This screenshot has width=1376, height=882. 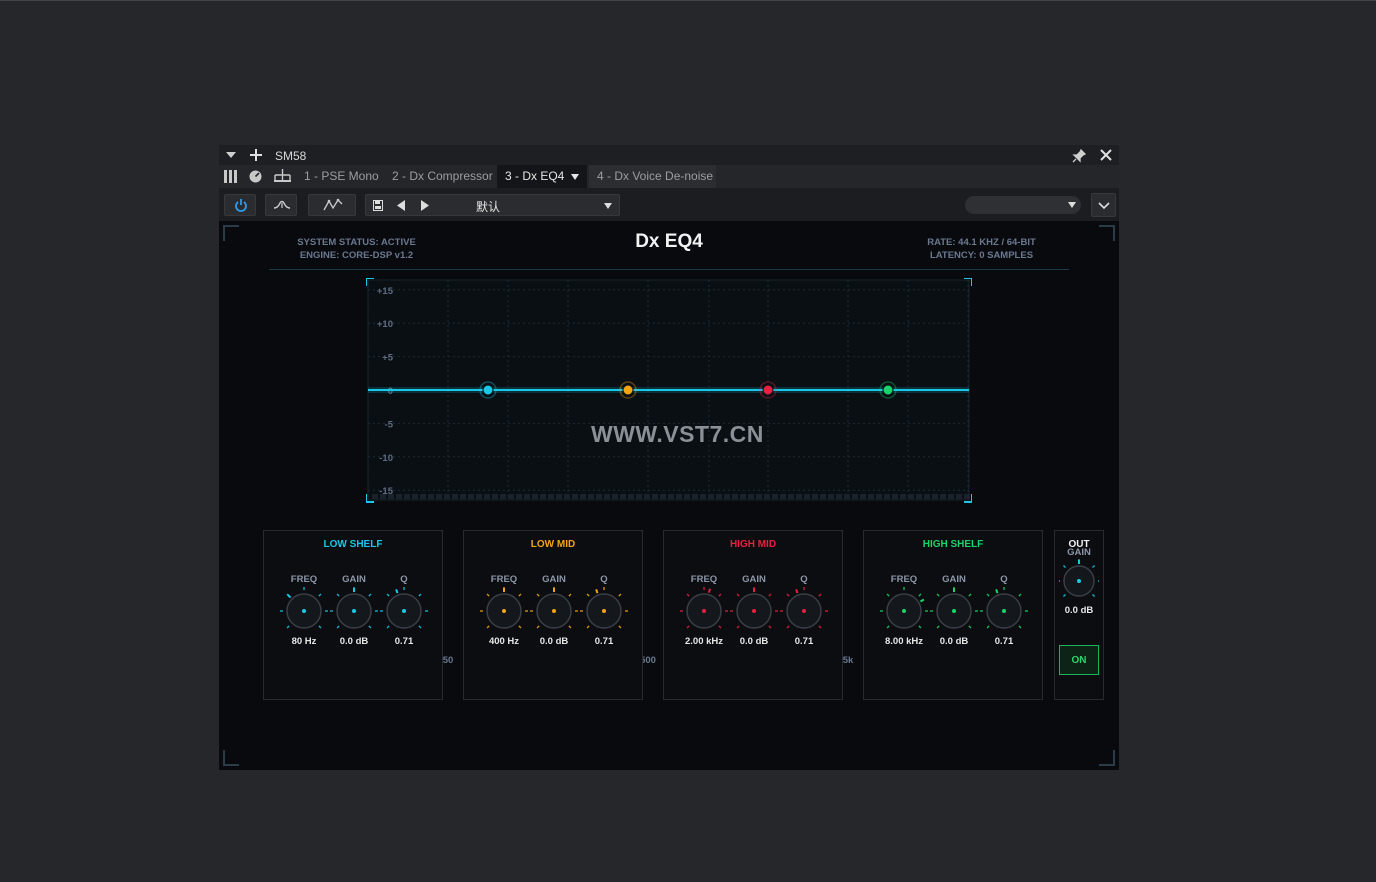 I want to click on freq-tick-label: 50, so click(x=448, y=660).